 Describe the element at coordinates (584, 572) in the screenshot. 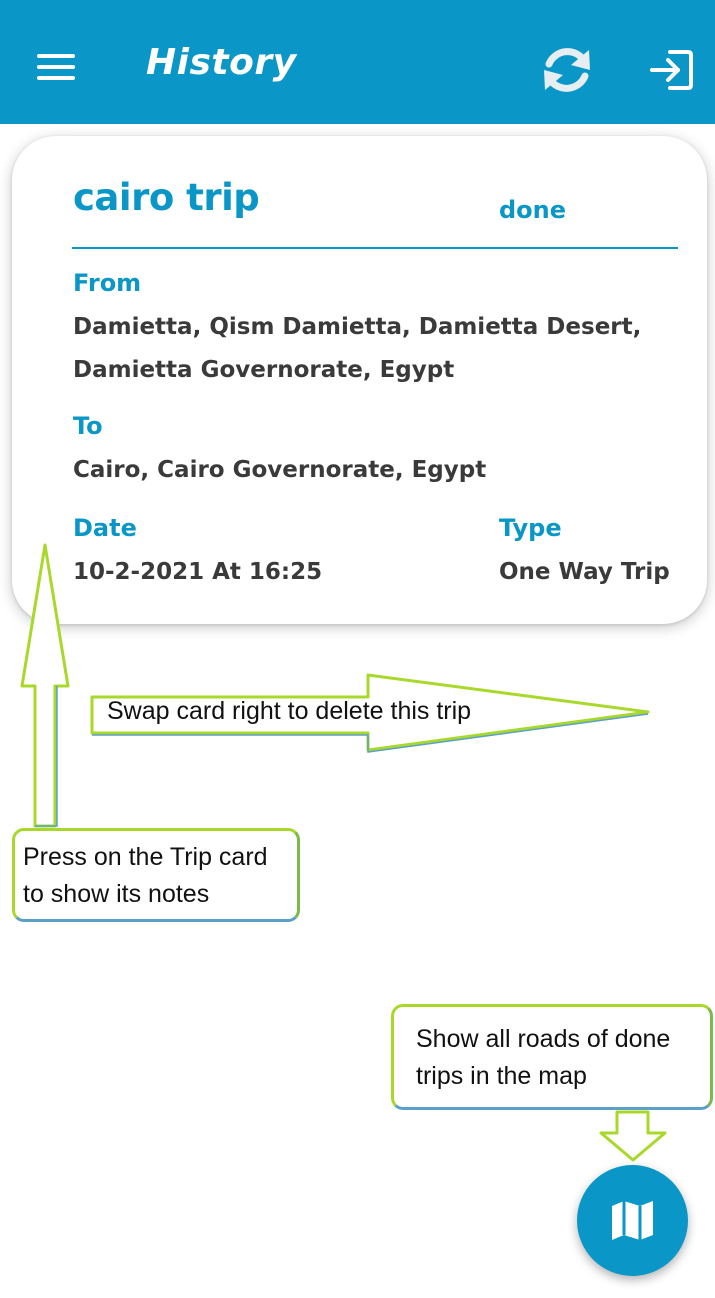

I see `type-value: One Way Trip` at that location.